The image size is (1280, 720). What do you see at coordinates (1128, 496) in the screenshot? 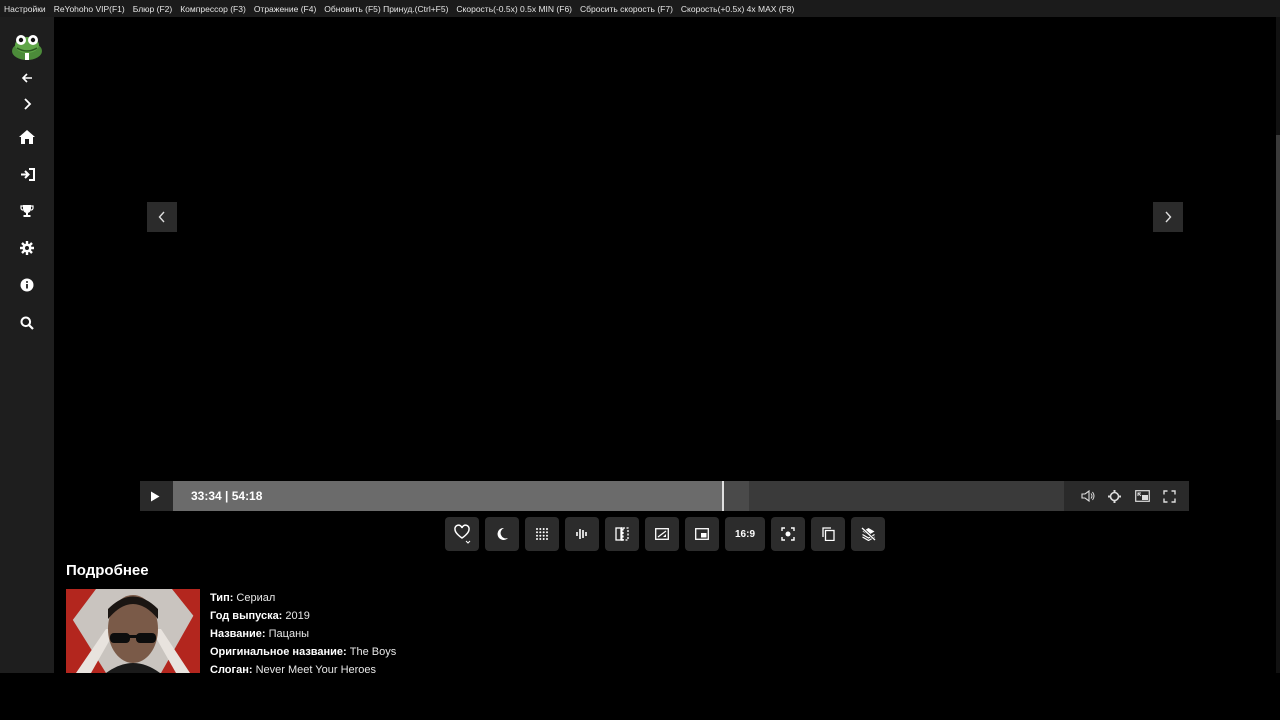
I see `player-right-controls` at bounding box center [1128, 496].